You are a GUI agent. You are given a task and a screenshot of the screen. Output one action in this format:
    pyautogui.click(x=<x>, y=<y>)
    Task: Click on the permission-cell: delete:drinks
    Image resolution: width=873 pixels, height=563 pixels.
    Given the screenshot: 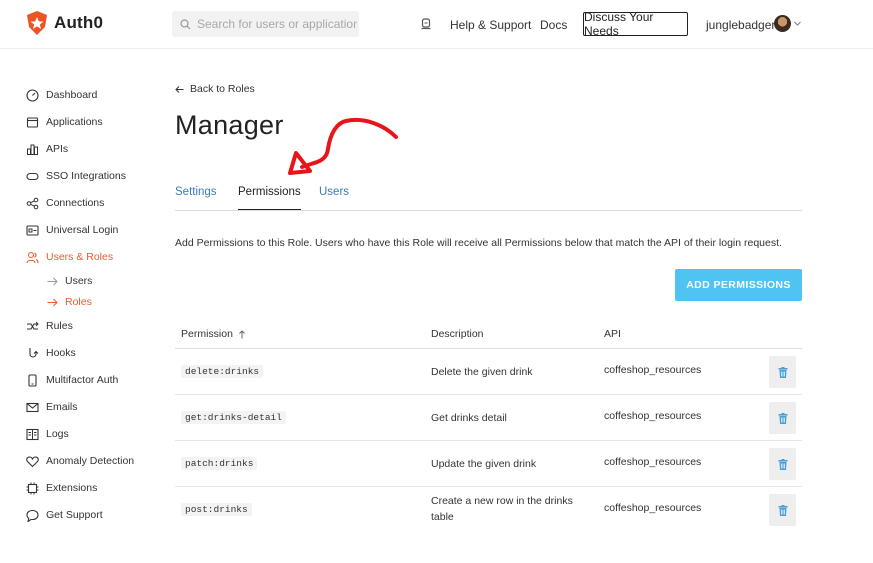 What is the action you would take?
    pyautogui.click(x=222, y=371)
    